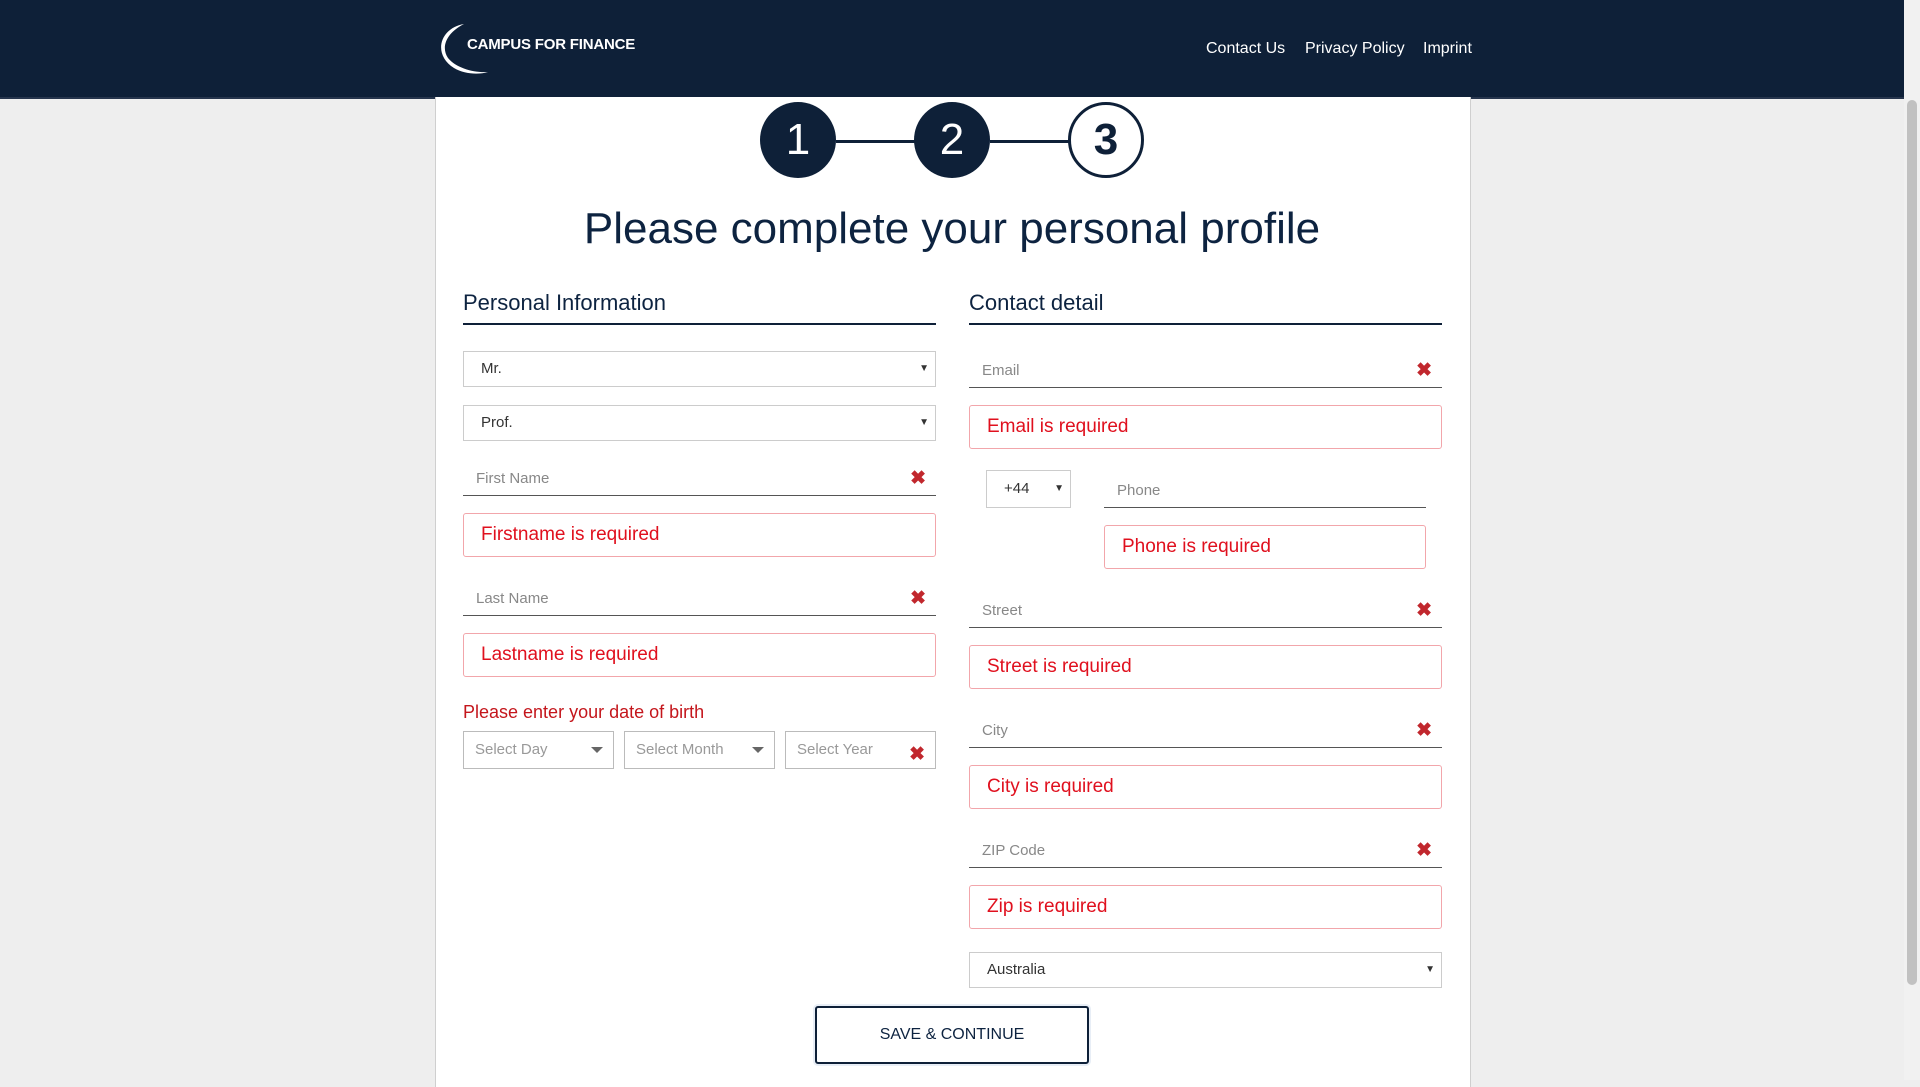 The height and width of the screenshot is (1087, 1920). I want to click on page-scrollbar, so click(1912, 540).